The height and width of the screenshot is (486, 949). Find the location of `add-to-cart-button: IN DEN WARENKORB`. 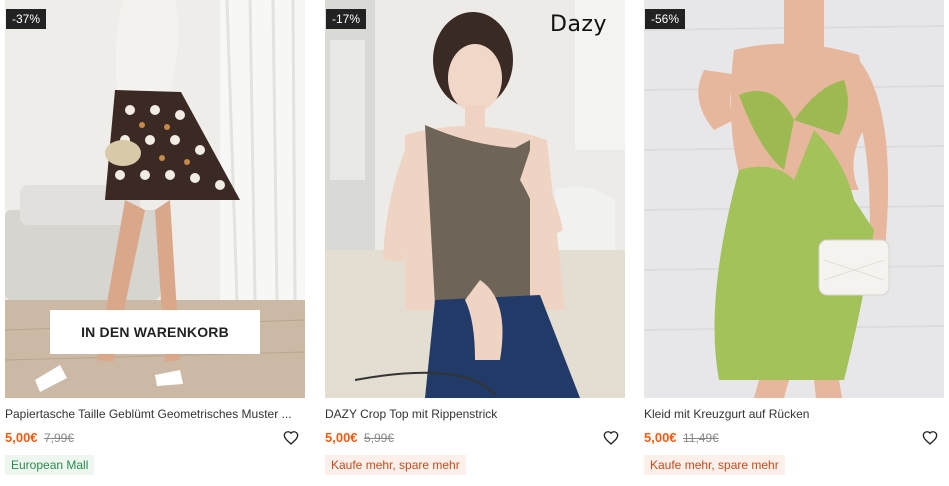

add-to-cart-button: IN DEN WARENKORB is located at coordinates (155, 332).